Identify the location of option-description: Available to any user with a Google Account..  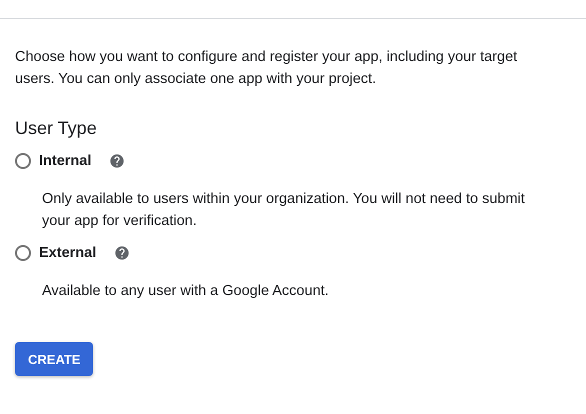
(186, 291).